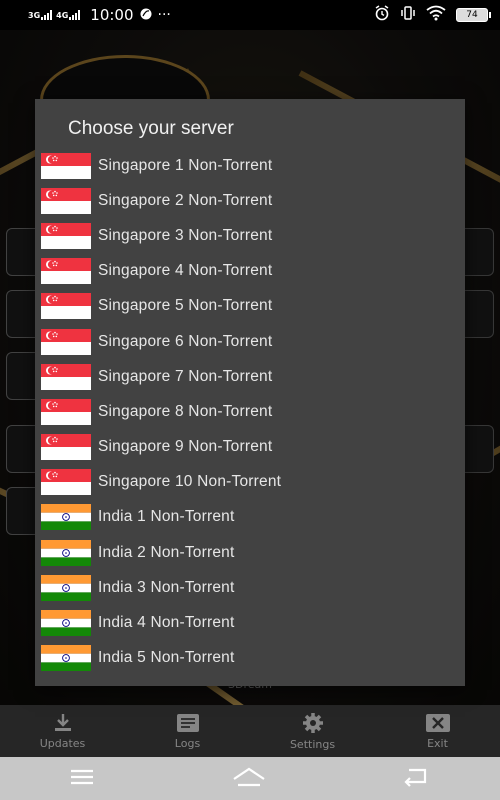 Image resolution: width=500 pixels, height=800 pixels. I want to click on system-nav-bar, so click(250, 778).